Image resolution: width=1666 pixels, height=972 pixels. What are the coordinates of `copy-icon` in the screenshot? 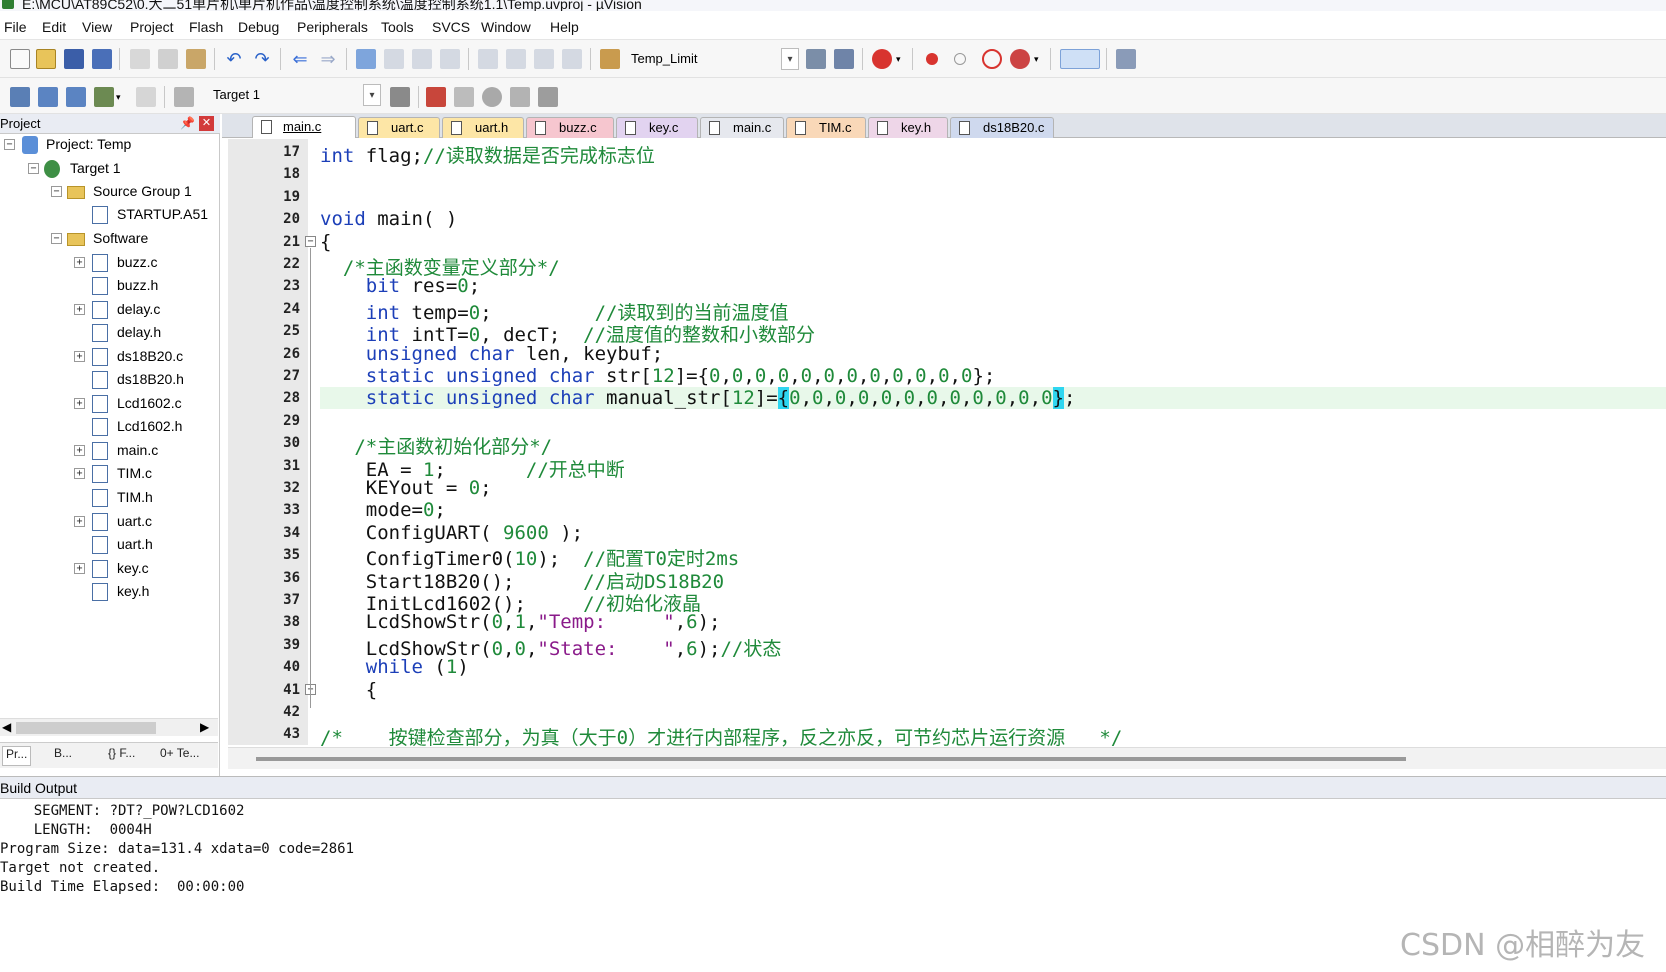 It's located at (168, 59).